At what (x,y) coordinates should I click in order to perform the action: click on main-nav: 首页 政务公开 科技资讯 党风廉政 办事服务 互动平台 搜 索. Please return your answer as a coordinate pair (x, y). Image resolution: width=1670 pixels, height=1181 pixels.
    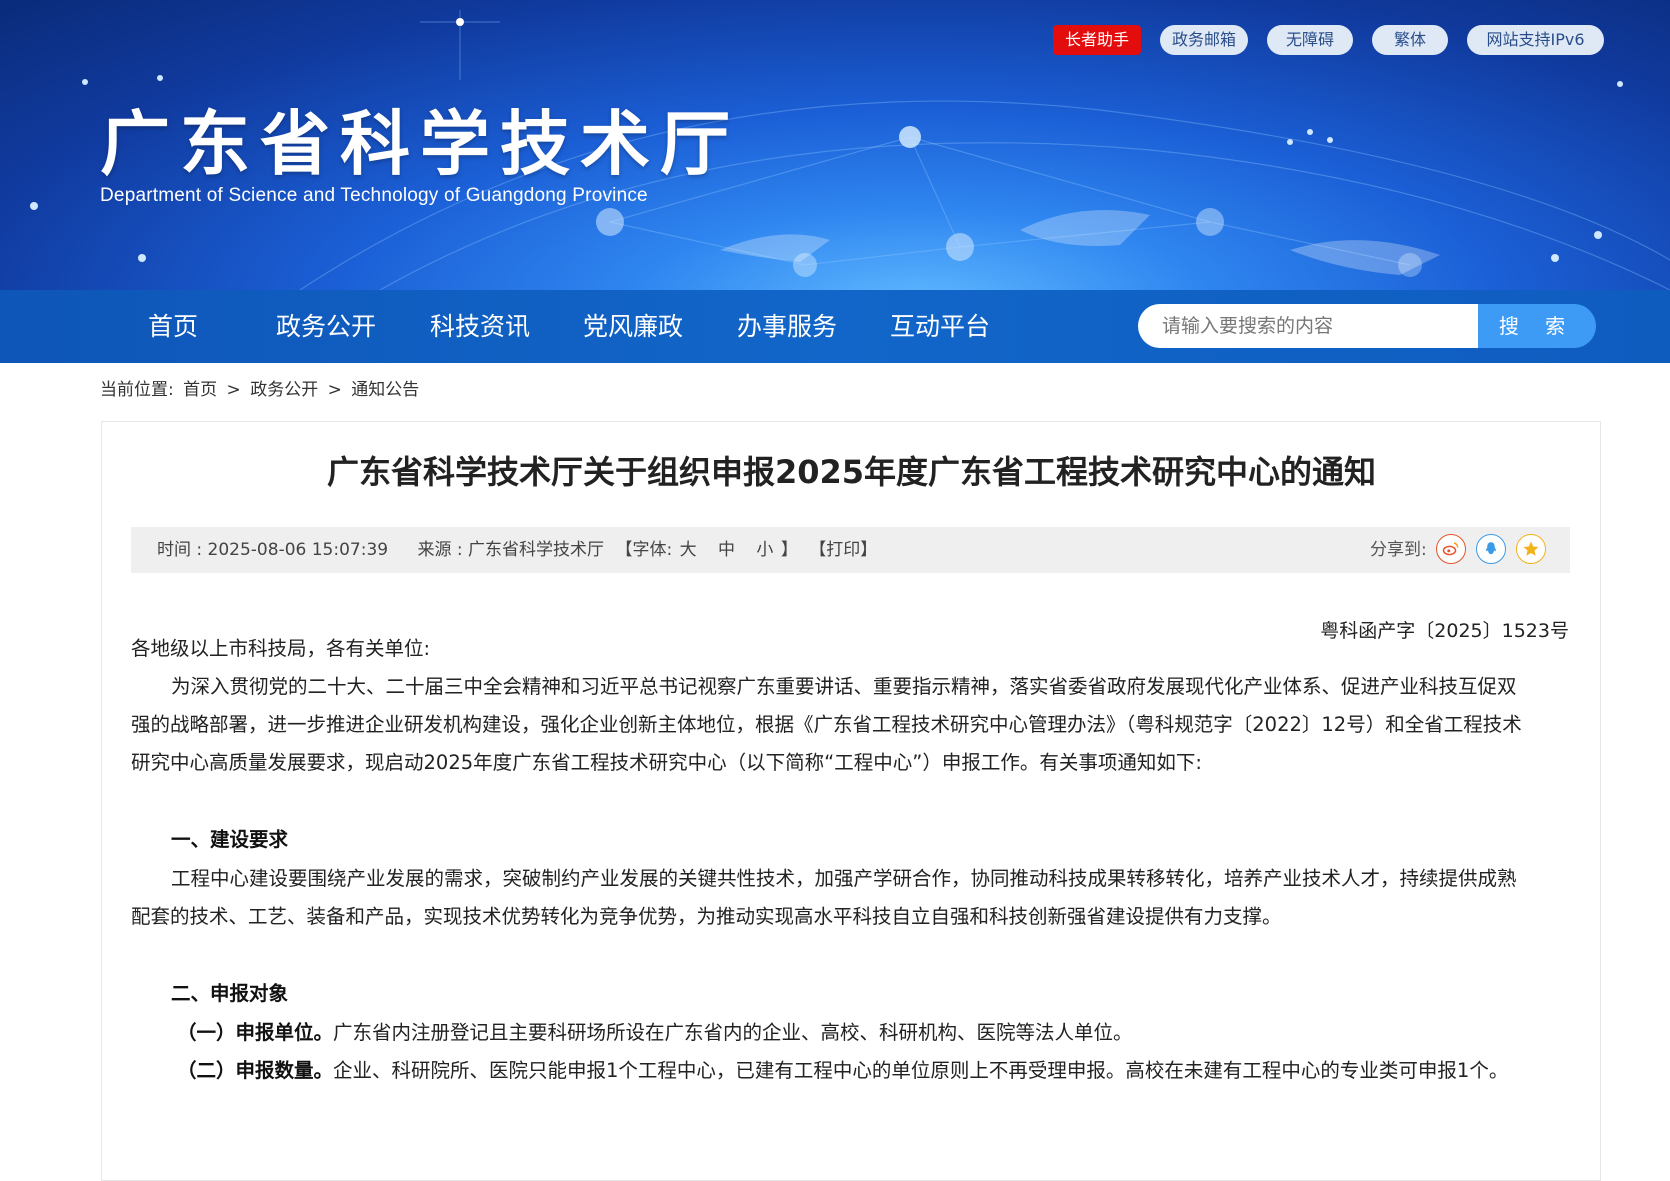
    Looking at the image, I should click on (835, 326).